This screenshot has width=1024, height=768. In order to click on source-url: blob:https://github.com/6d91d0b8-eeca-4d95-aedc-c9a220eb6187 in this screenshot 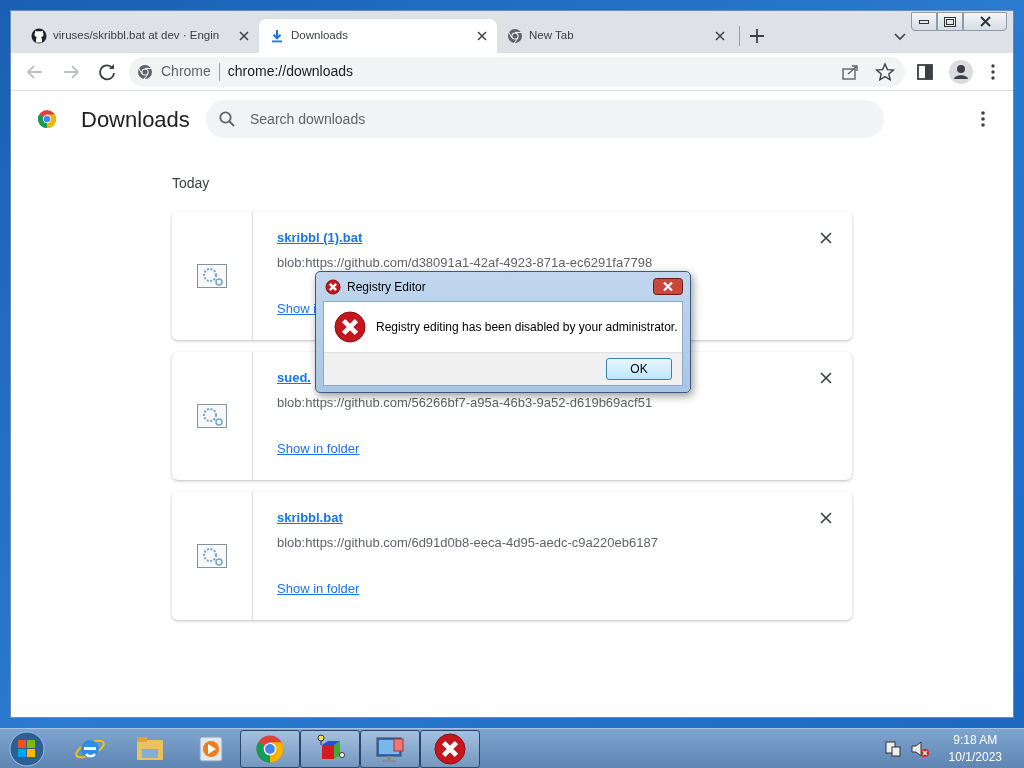, I will do `click(467, 543)`.